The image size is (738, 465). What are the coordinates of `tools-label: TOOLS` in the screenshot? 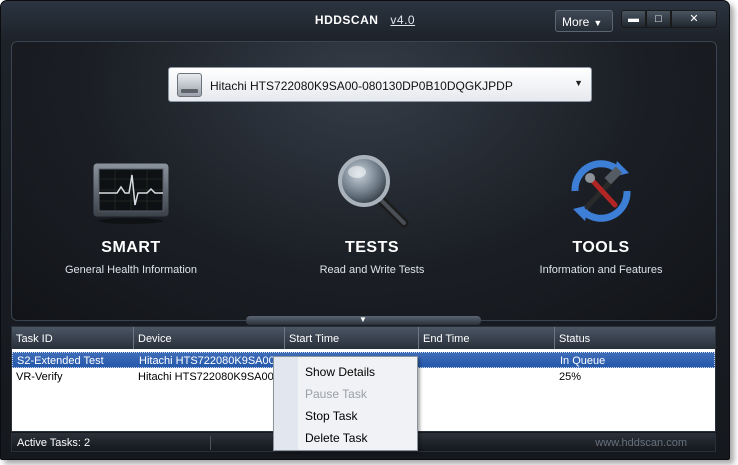 It's located at (601, 247).